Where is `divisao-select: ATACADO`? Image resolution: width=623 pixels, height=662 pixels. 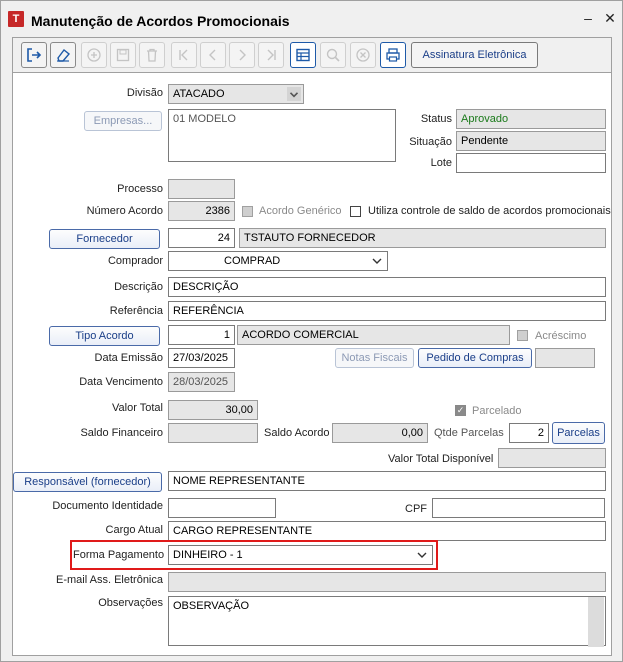 divisao-select: ATACADO is located at coordinates (236, 94).